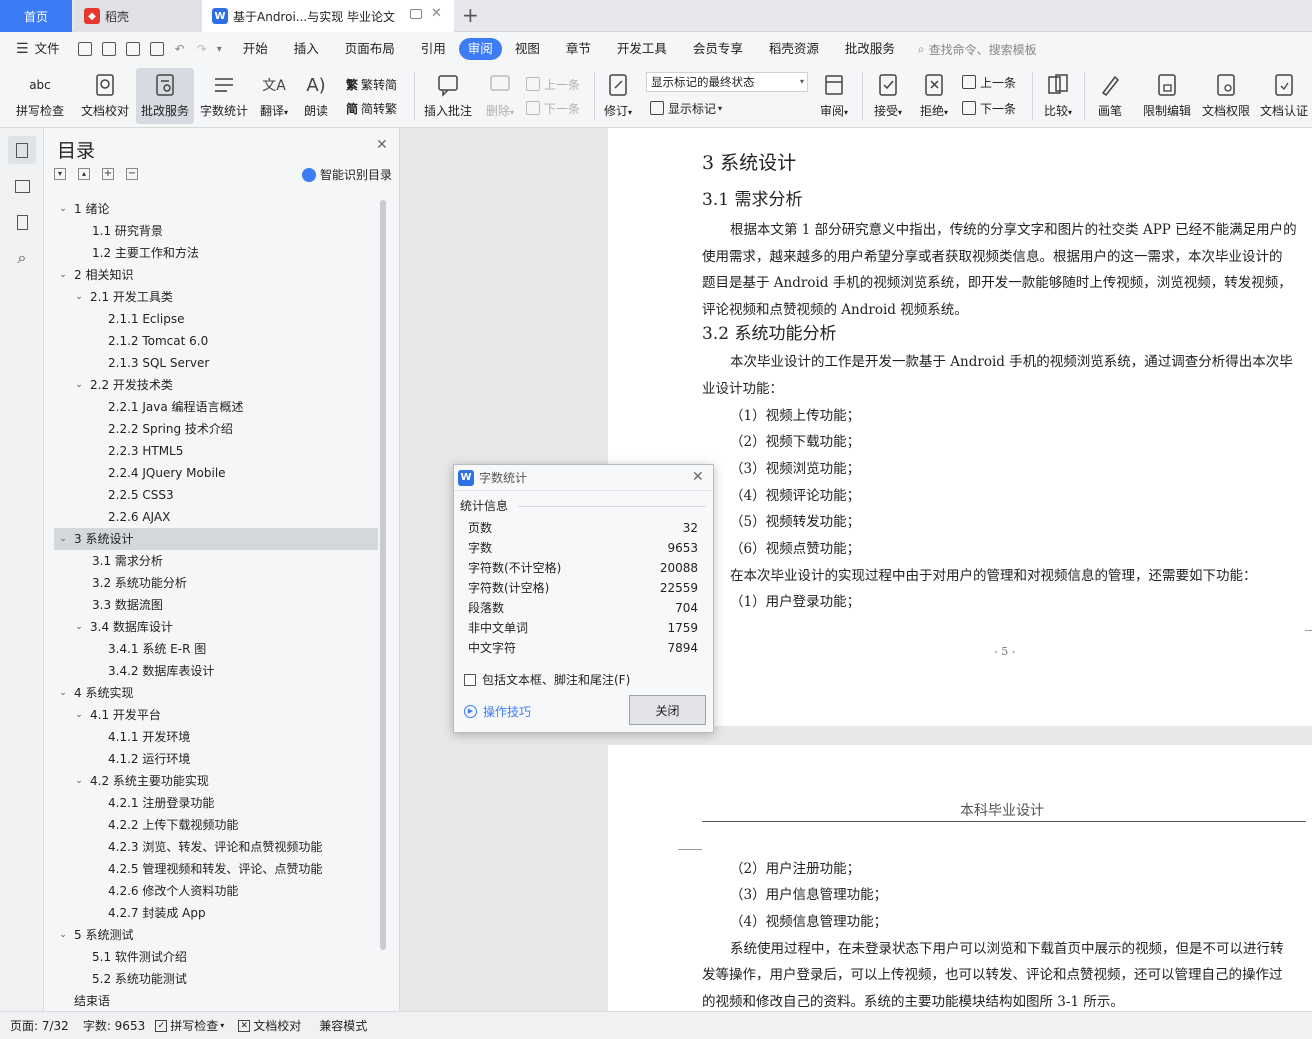 The height and width of the screenshot is (1039, 1312). Describe the element at coordinates (686, 108) in the screenshot. I see `show-markup-button: 显示标记 ▾` at that location.